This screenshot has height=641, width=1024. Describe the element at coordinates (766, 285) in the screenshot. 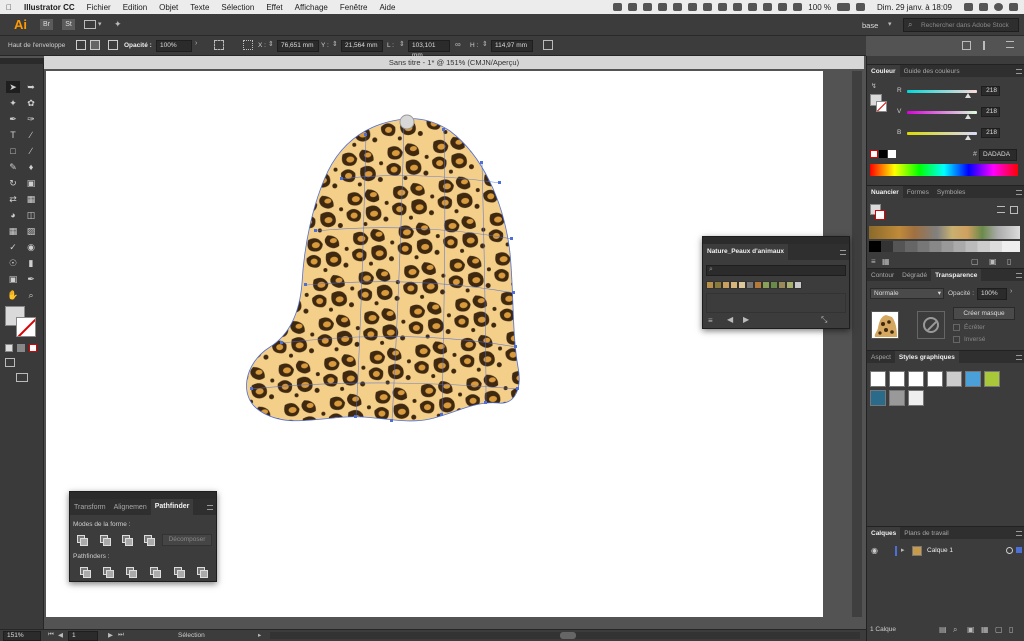

I see `swatch-snake` at that location.